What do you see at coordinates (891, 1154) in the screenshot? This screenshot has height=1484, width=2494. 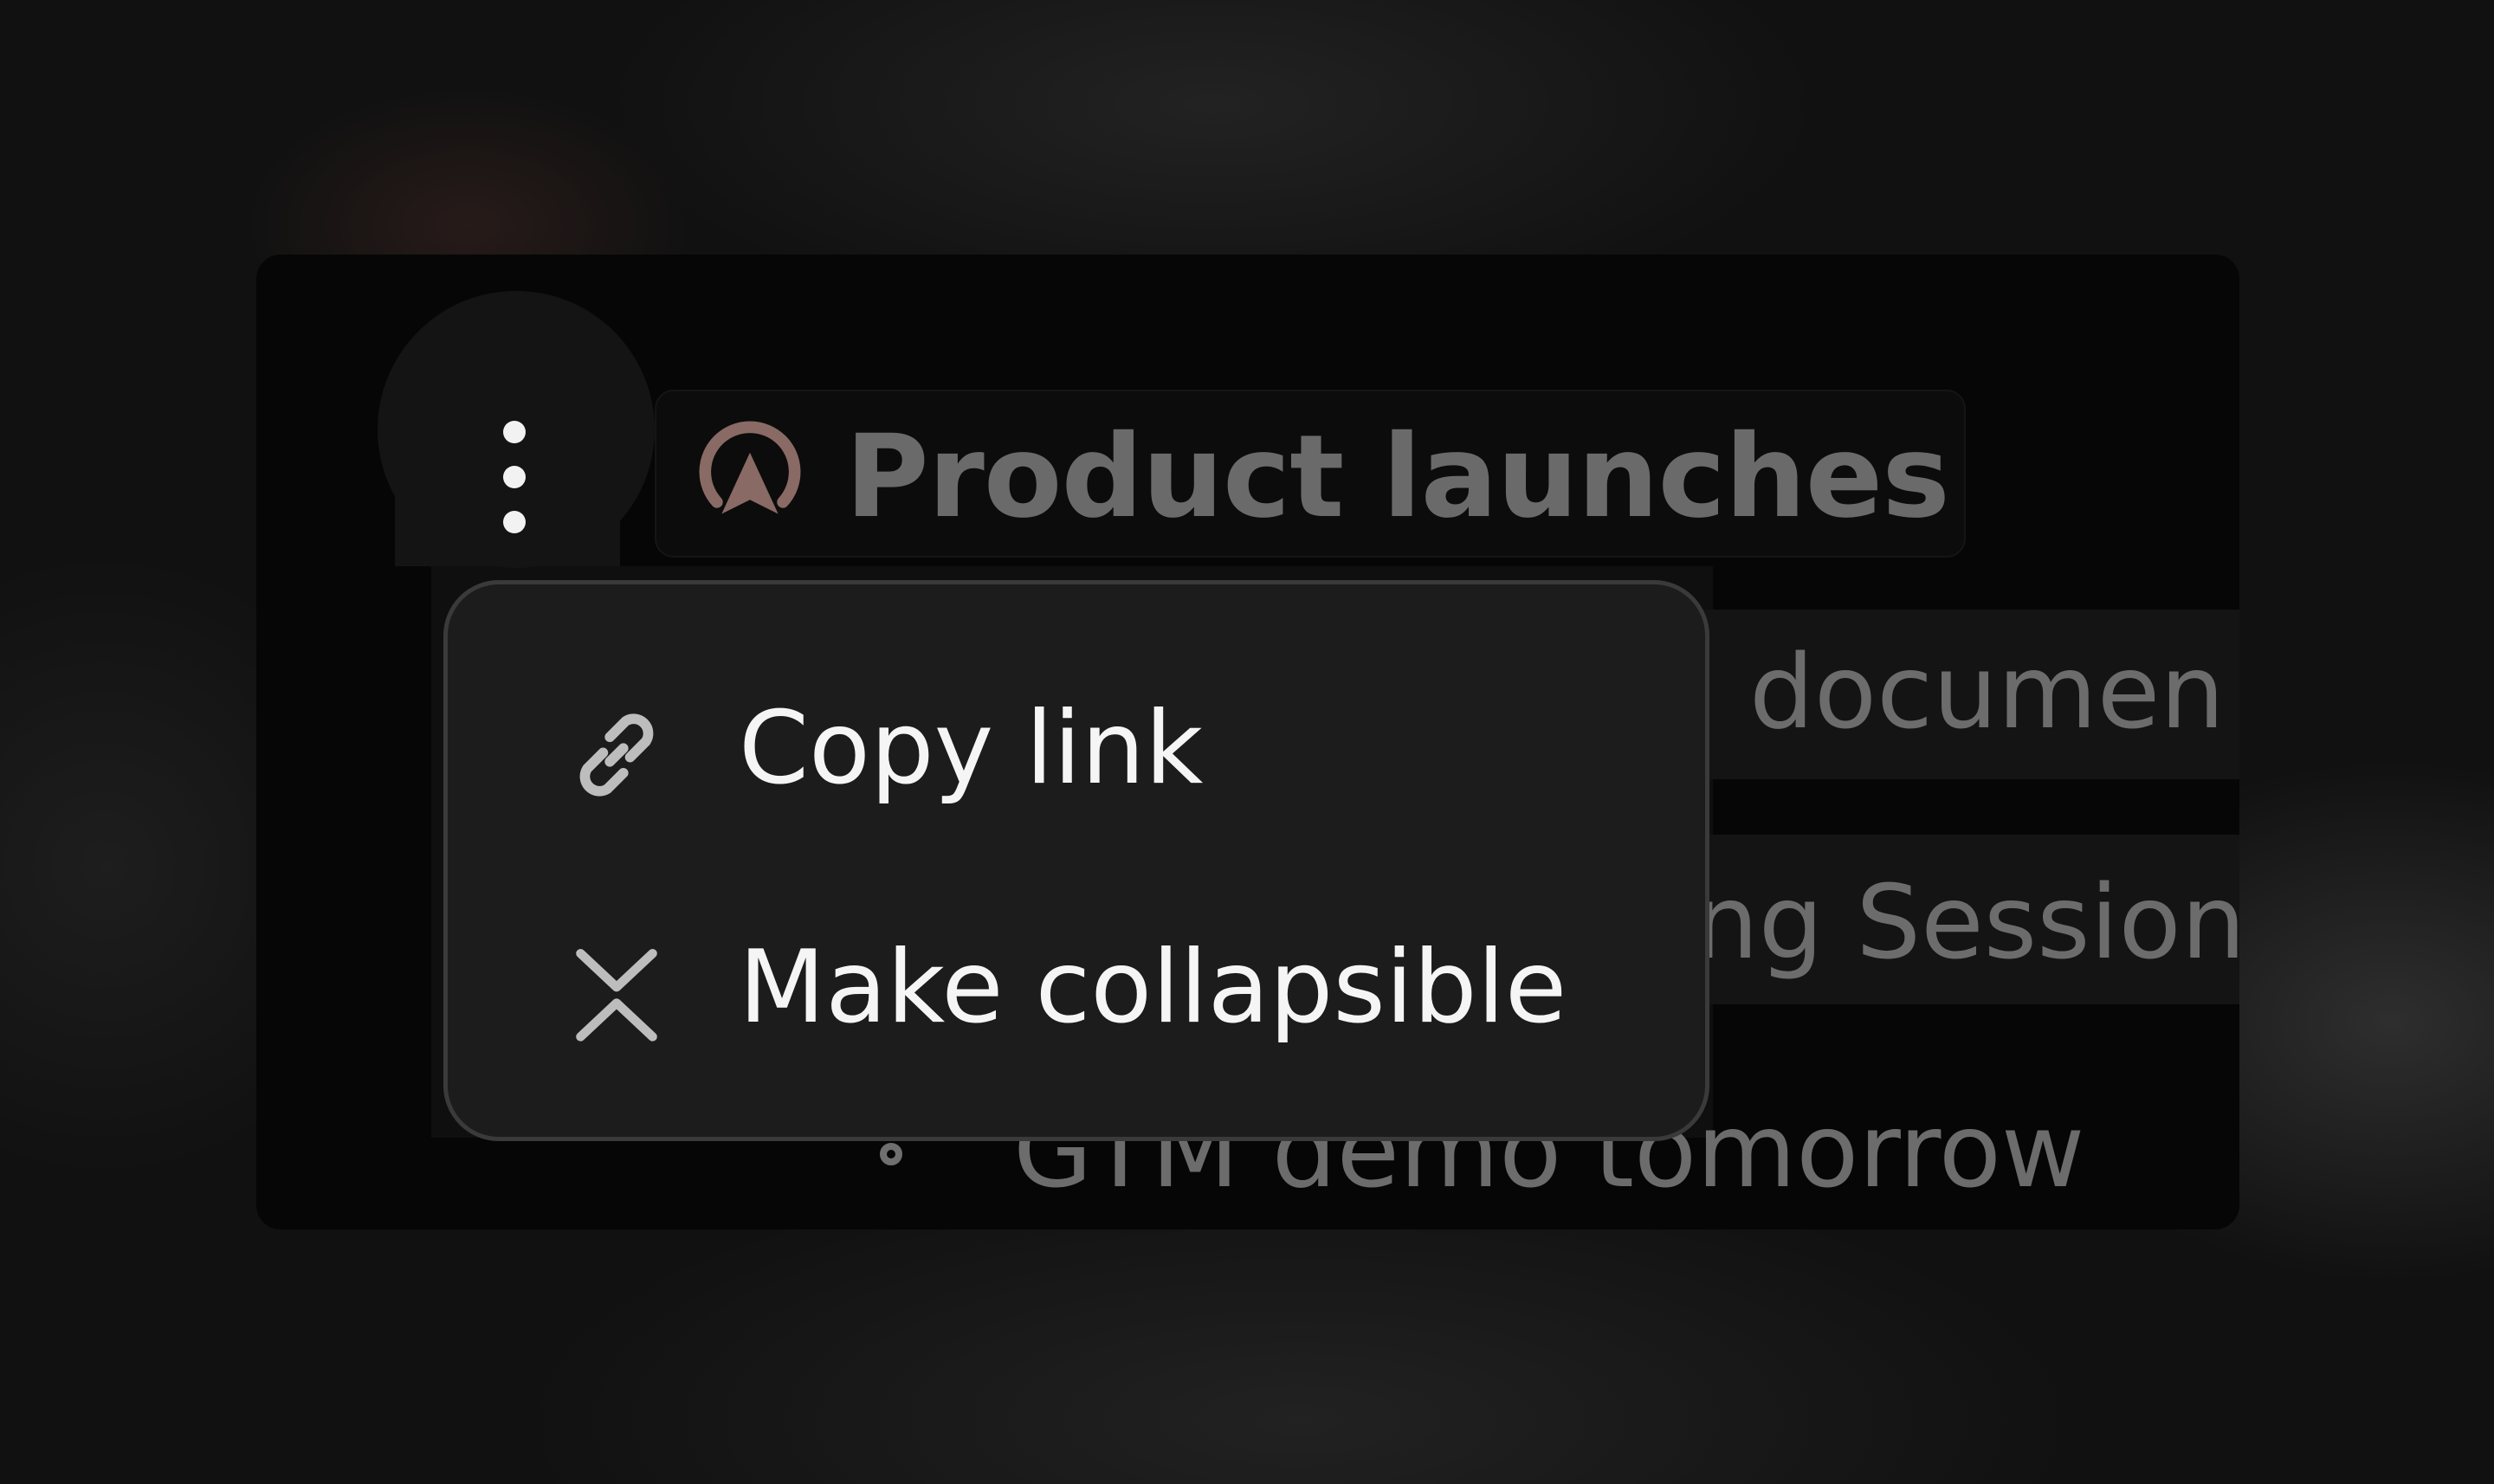 I see `bullet-icon` at bounding box center [891, 1154].